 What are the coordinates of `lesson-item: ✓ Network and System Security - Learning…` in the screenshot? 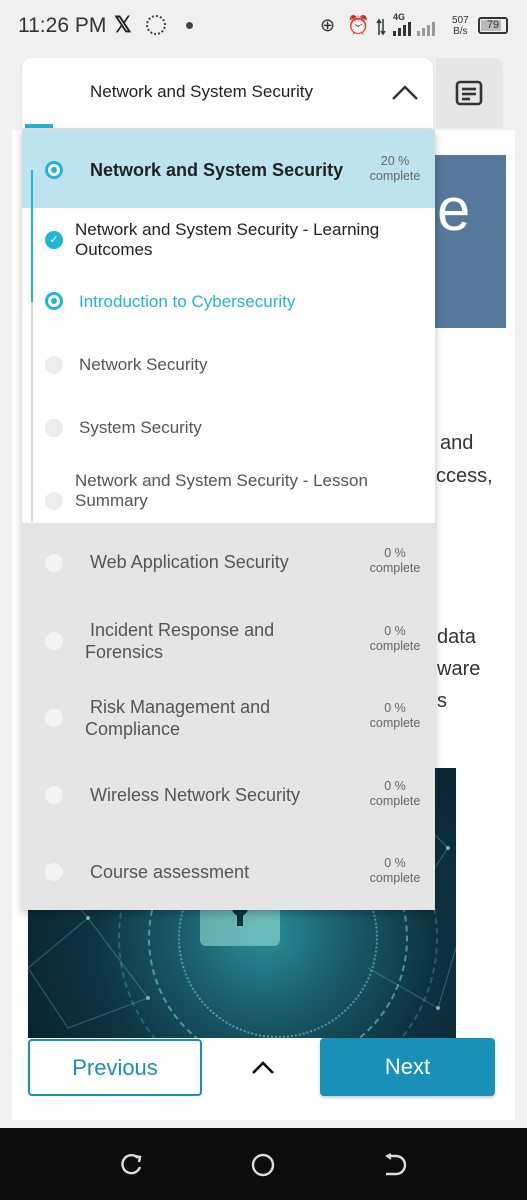 It's located at (228, 242).